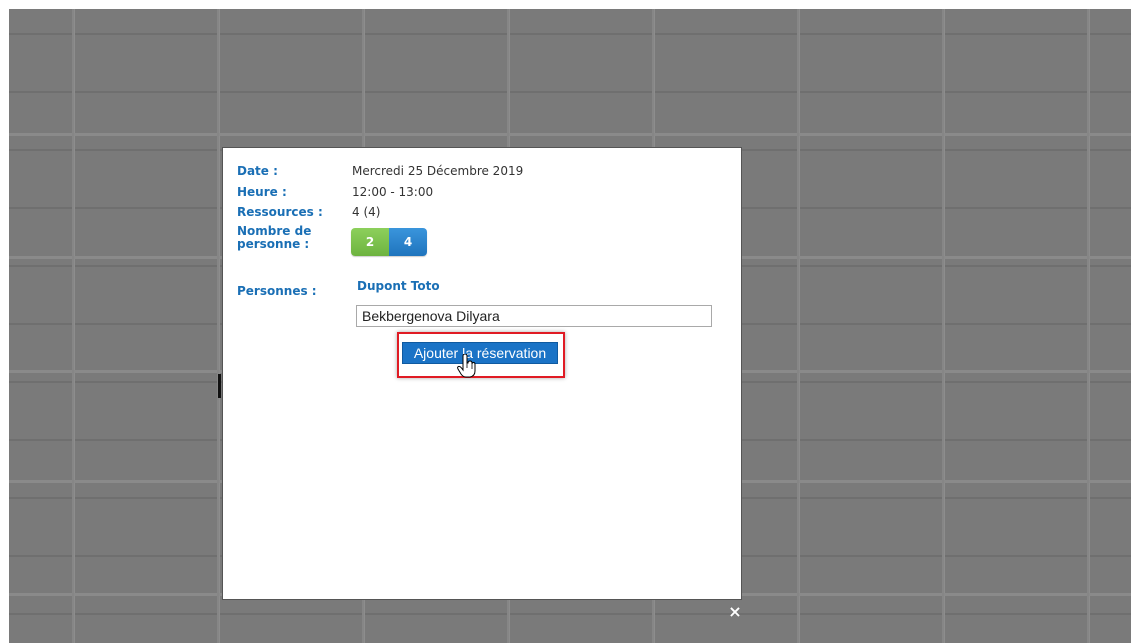 This screenshot has height=643, width=1131. What do you see at coordinates (277, 291) in the screenshot?
I see `persons-label: Personnes :` at bounding box center [277, 291].